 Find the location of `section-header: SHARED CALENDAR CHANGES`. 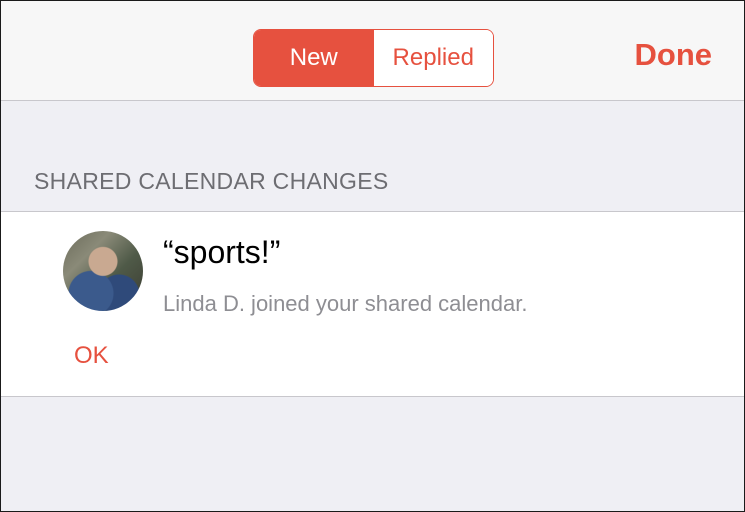

section-header: SHARED CALENDAR CHANGES is located at coordinates (211, 181).